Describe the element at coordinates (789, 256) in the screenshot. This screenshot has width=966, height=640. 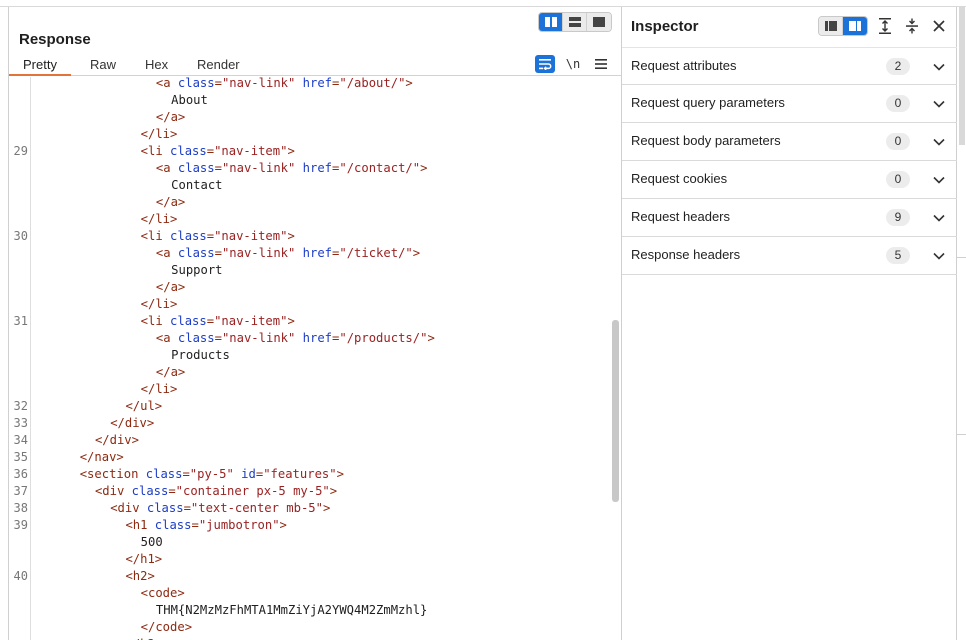
I see `section-response-headers: Response headers 5` at that location.